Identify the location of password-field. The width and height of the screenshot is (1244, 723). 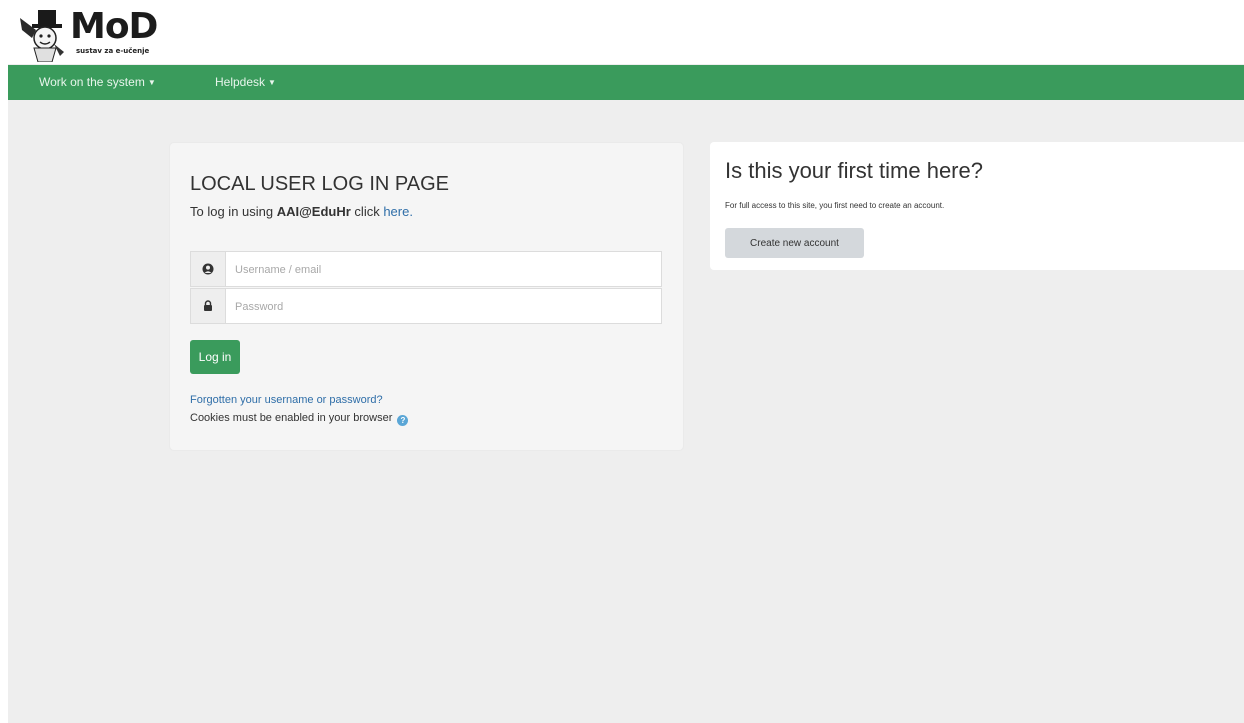
(426, 306).